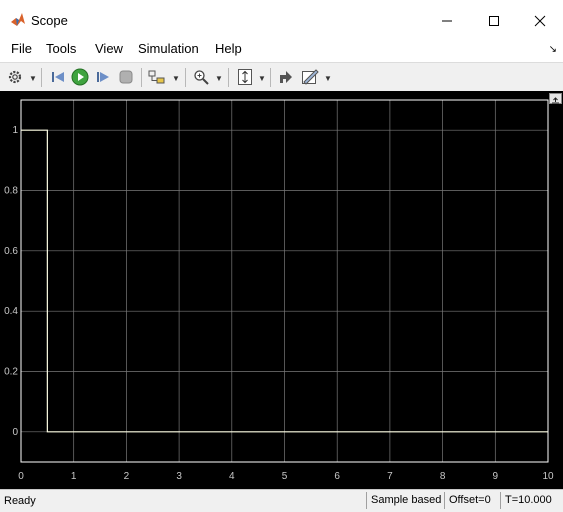  Describe the element at coordinates (49, 20) in the screenshot. I see `window-title: Scope` at that location.